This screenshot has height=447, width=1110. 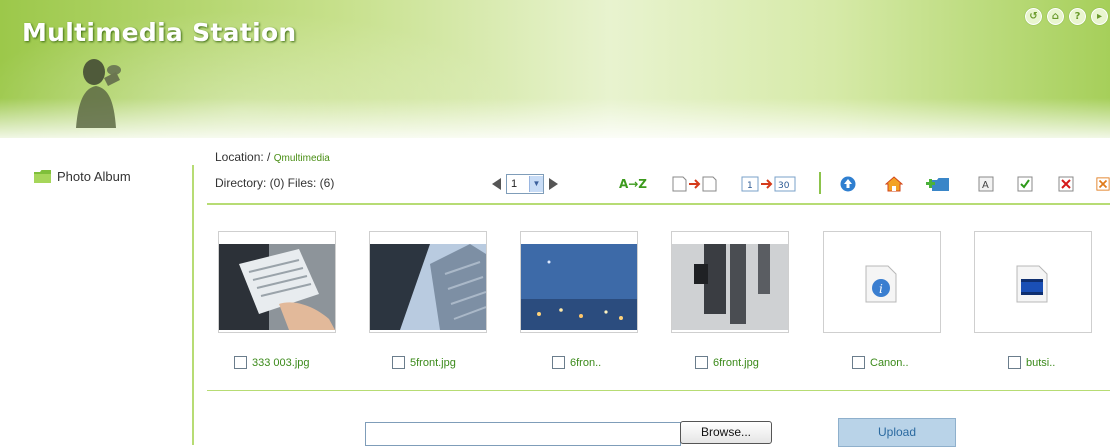 What do you see at coordinates (784, 186) in the screenshot?
I see `svg-text: 30` at bounding box center [784, 186].